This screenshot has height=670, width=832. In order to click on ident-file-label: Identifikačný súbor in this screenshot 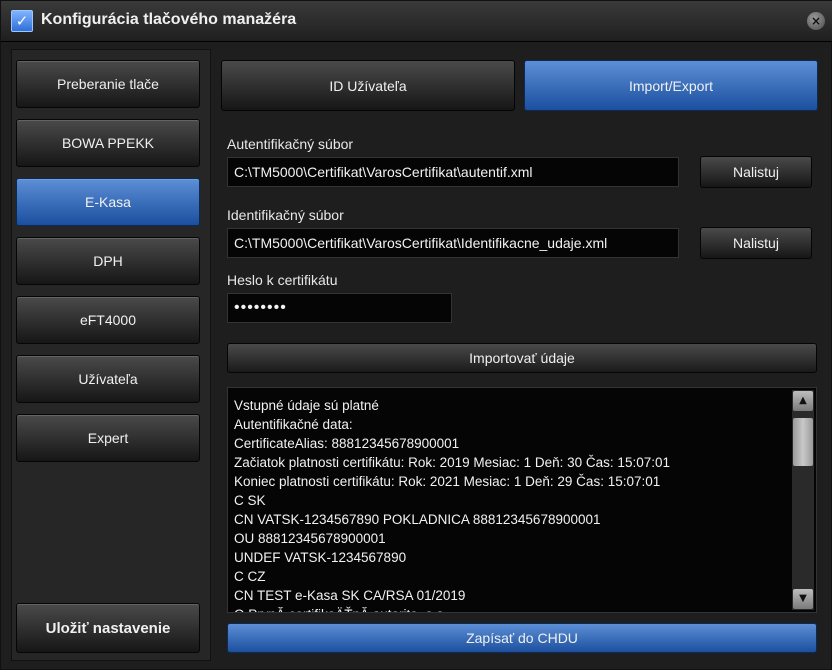, I will do `click(285, 215)`.